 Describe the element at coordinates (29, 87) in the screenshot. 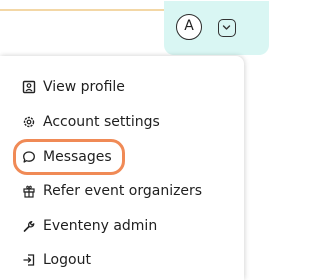

I see `profile-card-icon` at that location.